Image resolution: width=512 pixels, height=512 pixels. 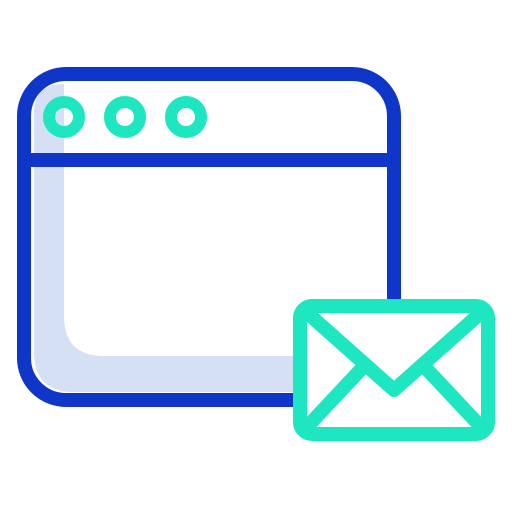 I want to click on window-dots, so click(x=125, y=117).